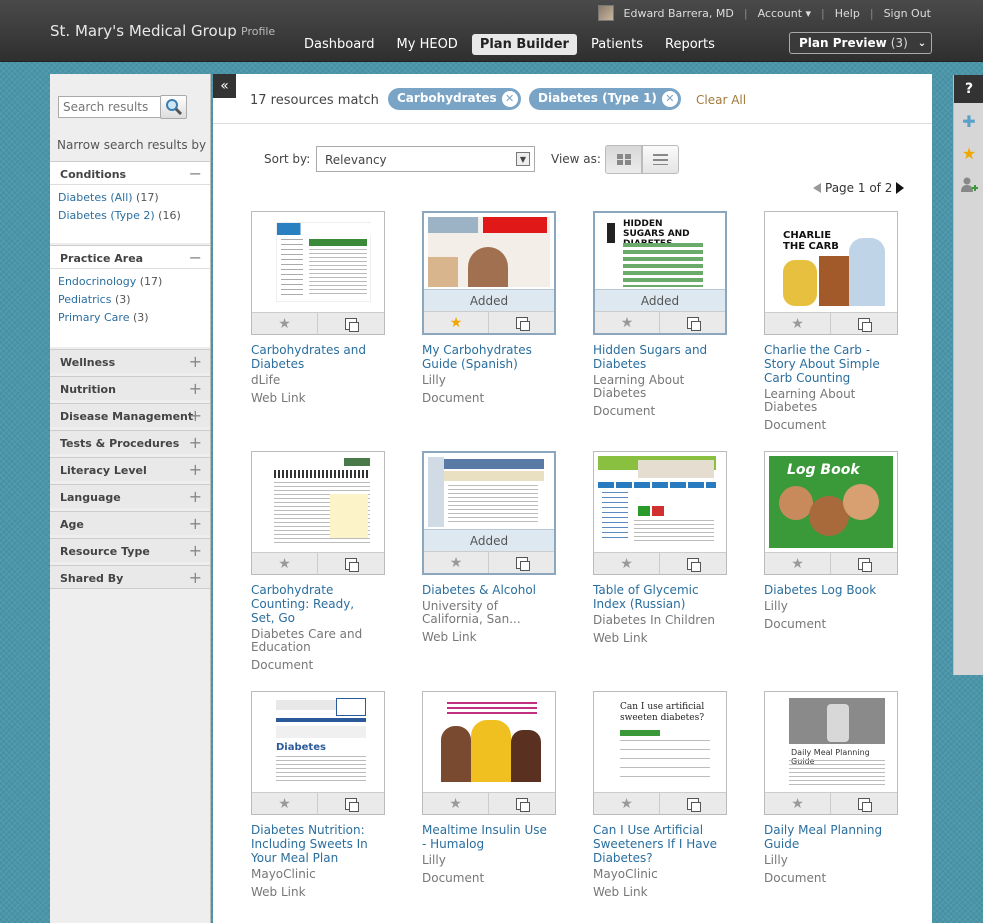 The image size is (983, 923). I want to click on facet-resource-type: Resource Type +, so click(130, 550).